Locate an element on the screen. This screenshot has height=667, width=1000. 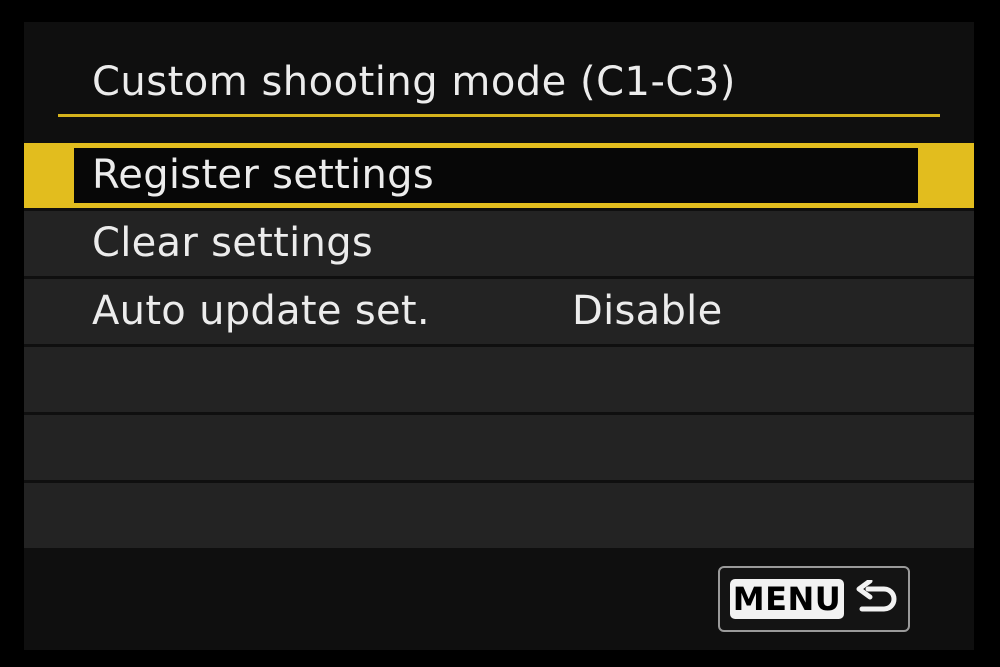
menu-item-label: Clear settings is located at coordinates (233, 243).